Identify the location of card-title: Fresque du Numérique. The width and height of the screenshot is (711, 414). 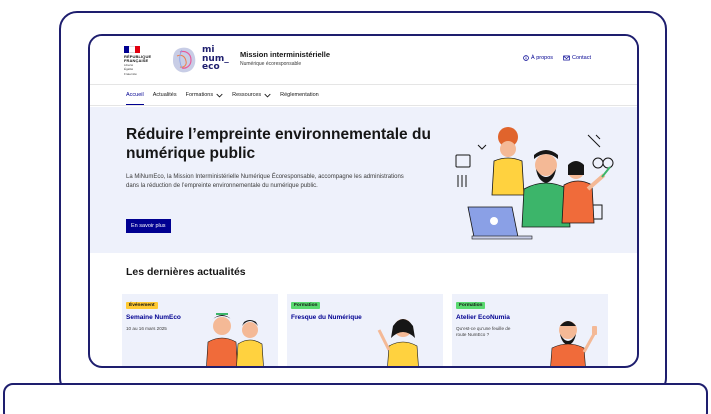
(326, 317).